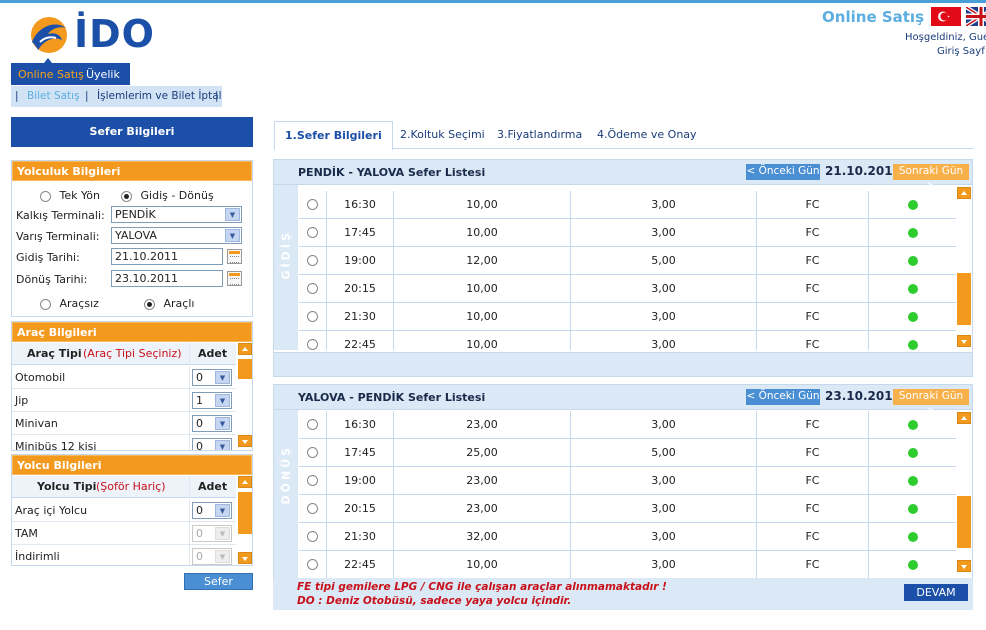 This screenshot has height=630, width=986. Describe the element at coordinates (51, 74) in the screenshot. I see `nav-online-sales: Online Satış` at that location.